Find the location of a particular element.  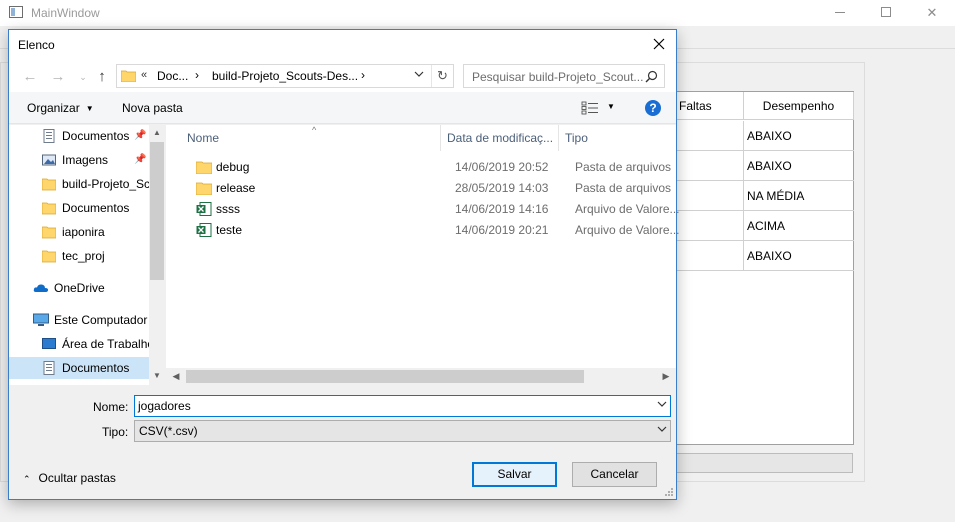

dialog-titlebar: Elenco is located at coordinates (342, 45).